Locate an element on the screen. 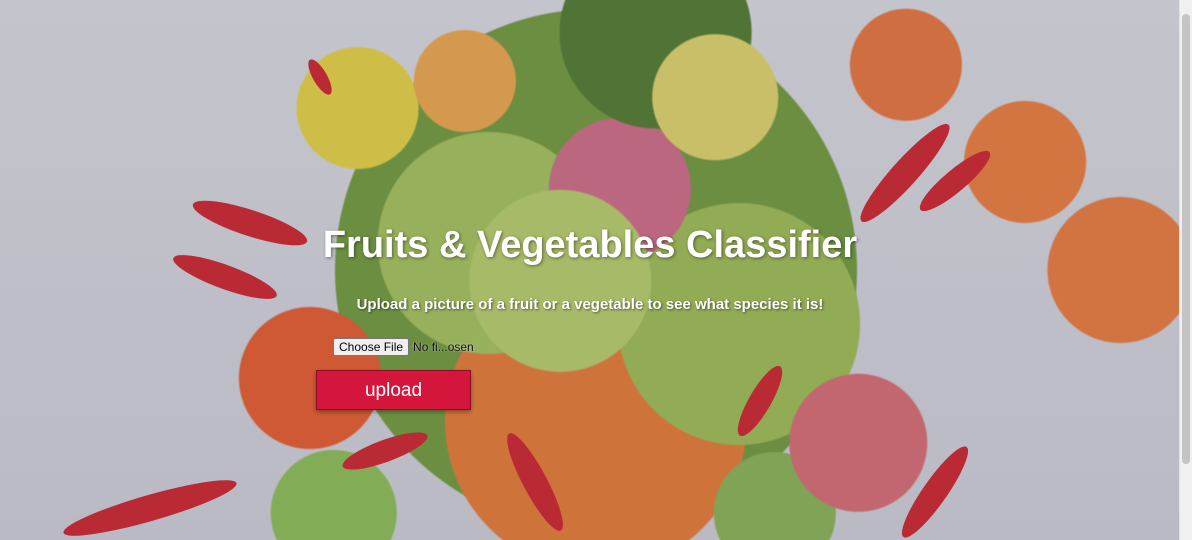  file-input: Choose File No fi...osen is located at coordinates (403, 347).